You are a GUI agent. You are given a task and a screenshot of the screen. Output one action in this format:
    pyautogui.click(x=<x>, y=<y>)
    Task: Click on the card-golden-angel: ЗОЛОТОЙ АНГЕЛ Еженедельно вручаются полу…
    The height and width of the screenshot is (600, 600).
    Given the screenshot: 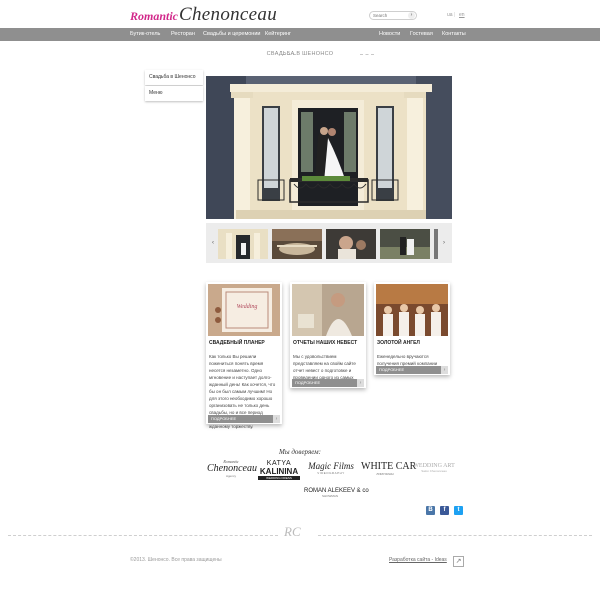 What is the action you would take?
    pyautogui.click(x=412, y=328)
    